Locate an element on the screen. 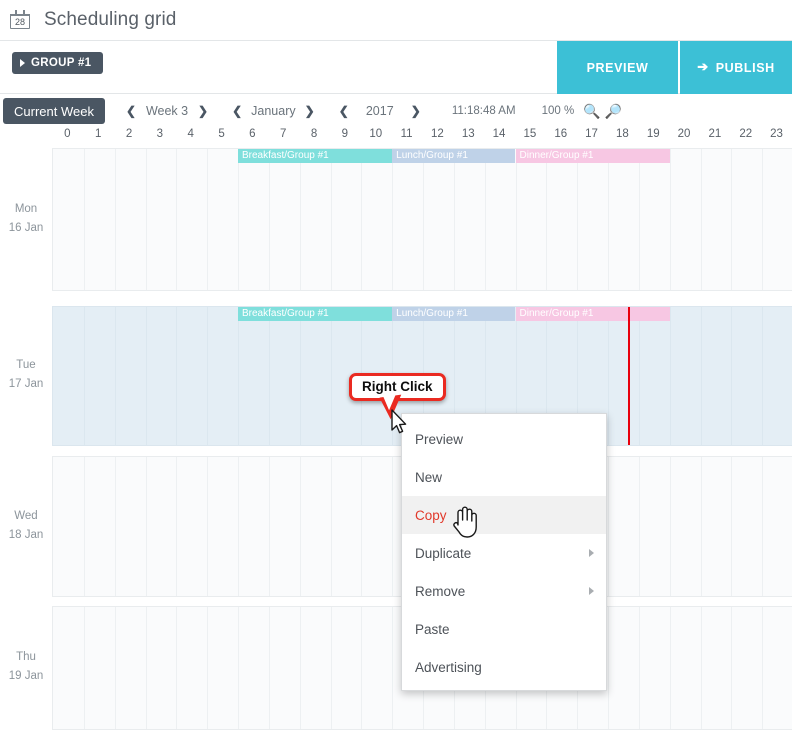 This screenshot has width=792, height=738. current-week-button: Current Week is located at coordinates (54, 111).